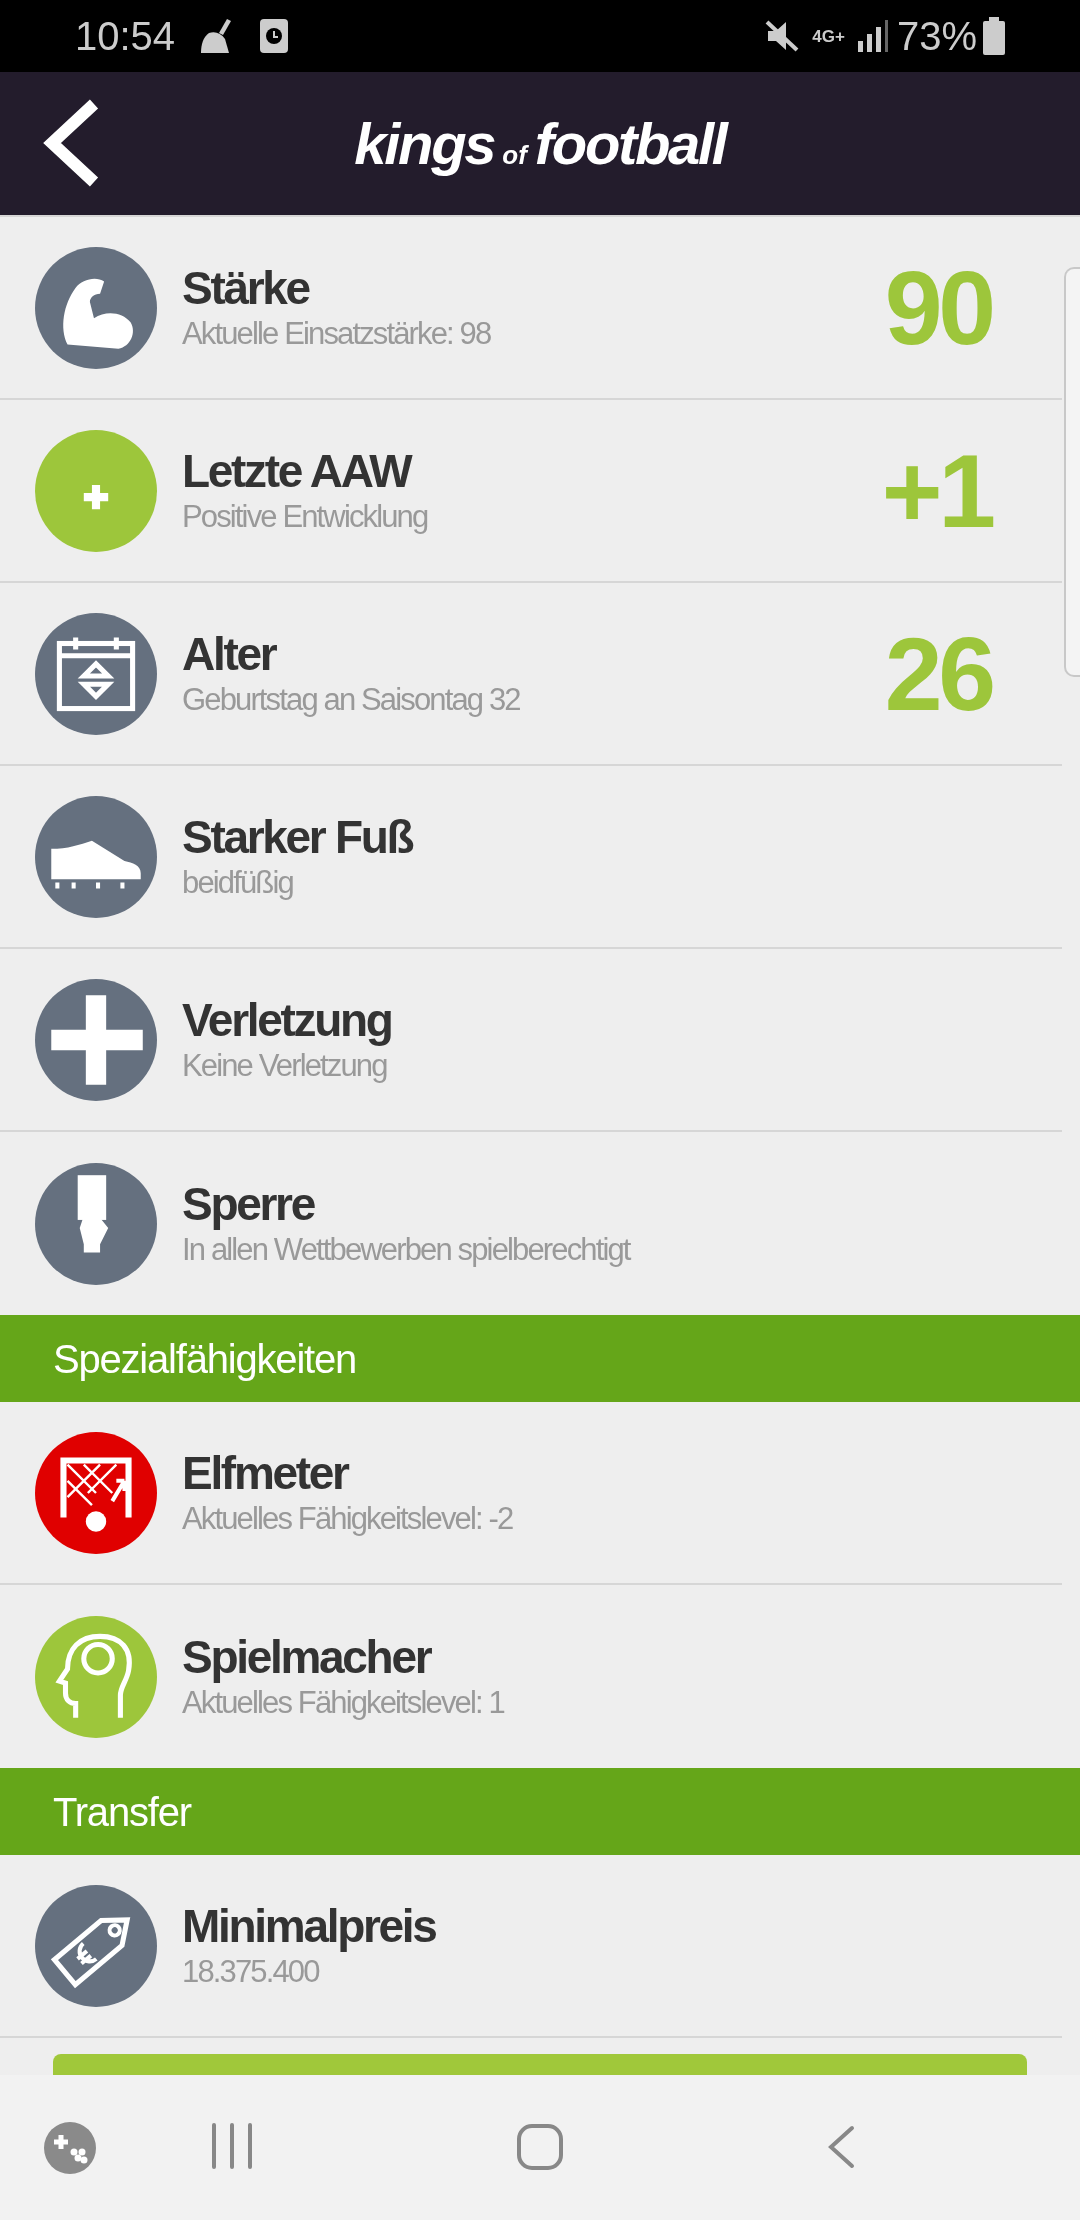 The image size is (1080, 2220). What do you see at coordinates (872, 36) in the screenshot?
I see `signal-icon` at bounding box center [872, 36].